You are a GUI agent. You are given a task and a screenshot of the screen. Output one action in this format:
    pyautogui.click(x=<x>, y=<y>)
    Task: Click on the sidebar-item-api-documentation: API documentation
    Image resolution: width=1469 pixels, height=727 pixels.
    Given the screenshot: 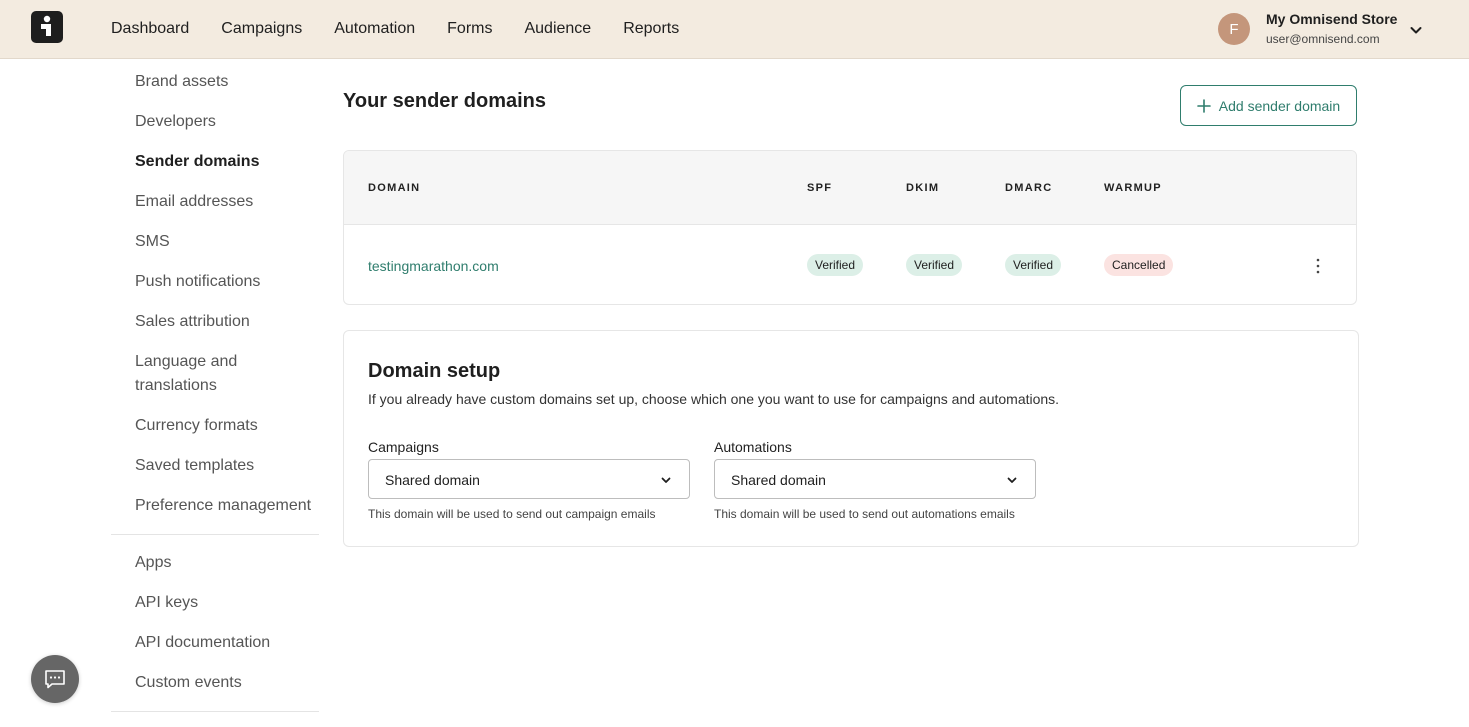 What is the action you would take?
    pyautogui.click(x=202, y=643)
    